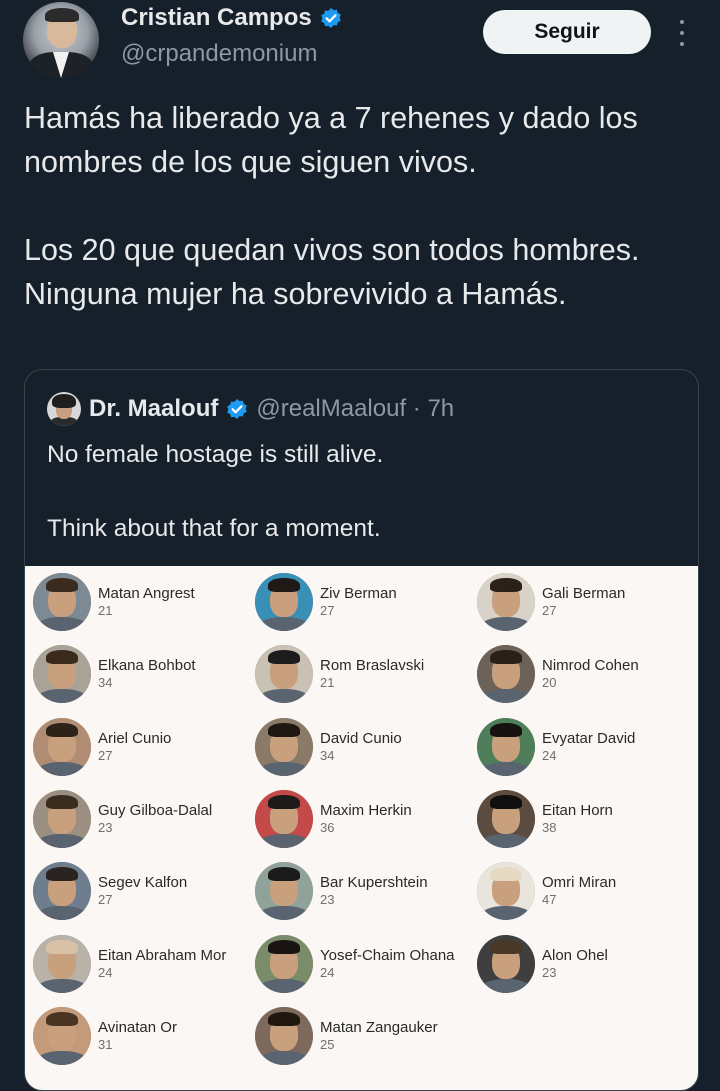 The image size is (720, 1091). What do you see at coordinates (137, 1027) in the screenshot?
I see `hostage-name: Avinatan Or` at bounding box center [137, 1027].